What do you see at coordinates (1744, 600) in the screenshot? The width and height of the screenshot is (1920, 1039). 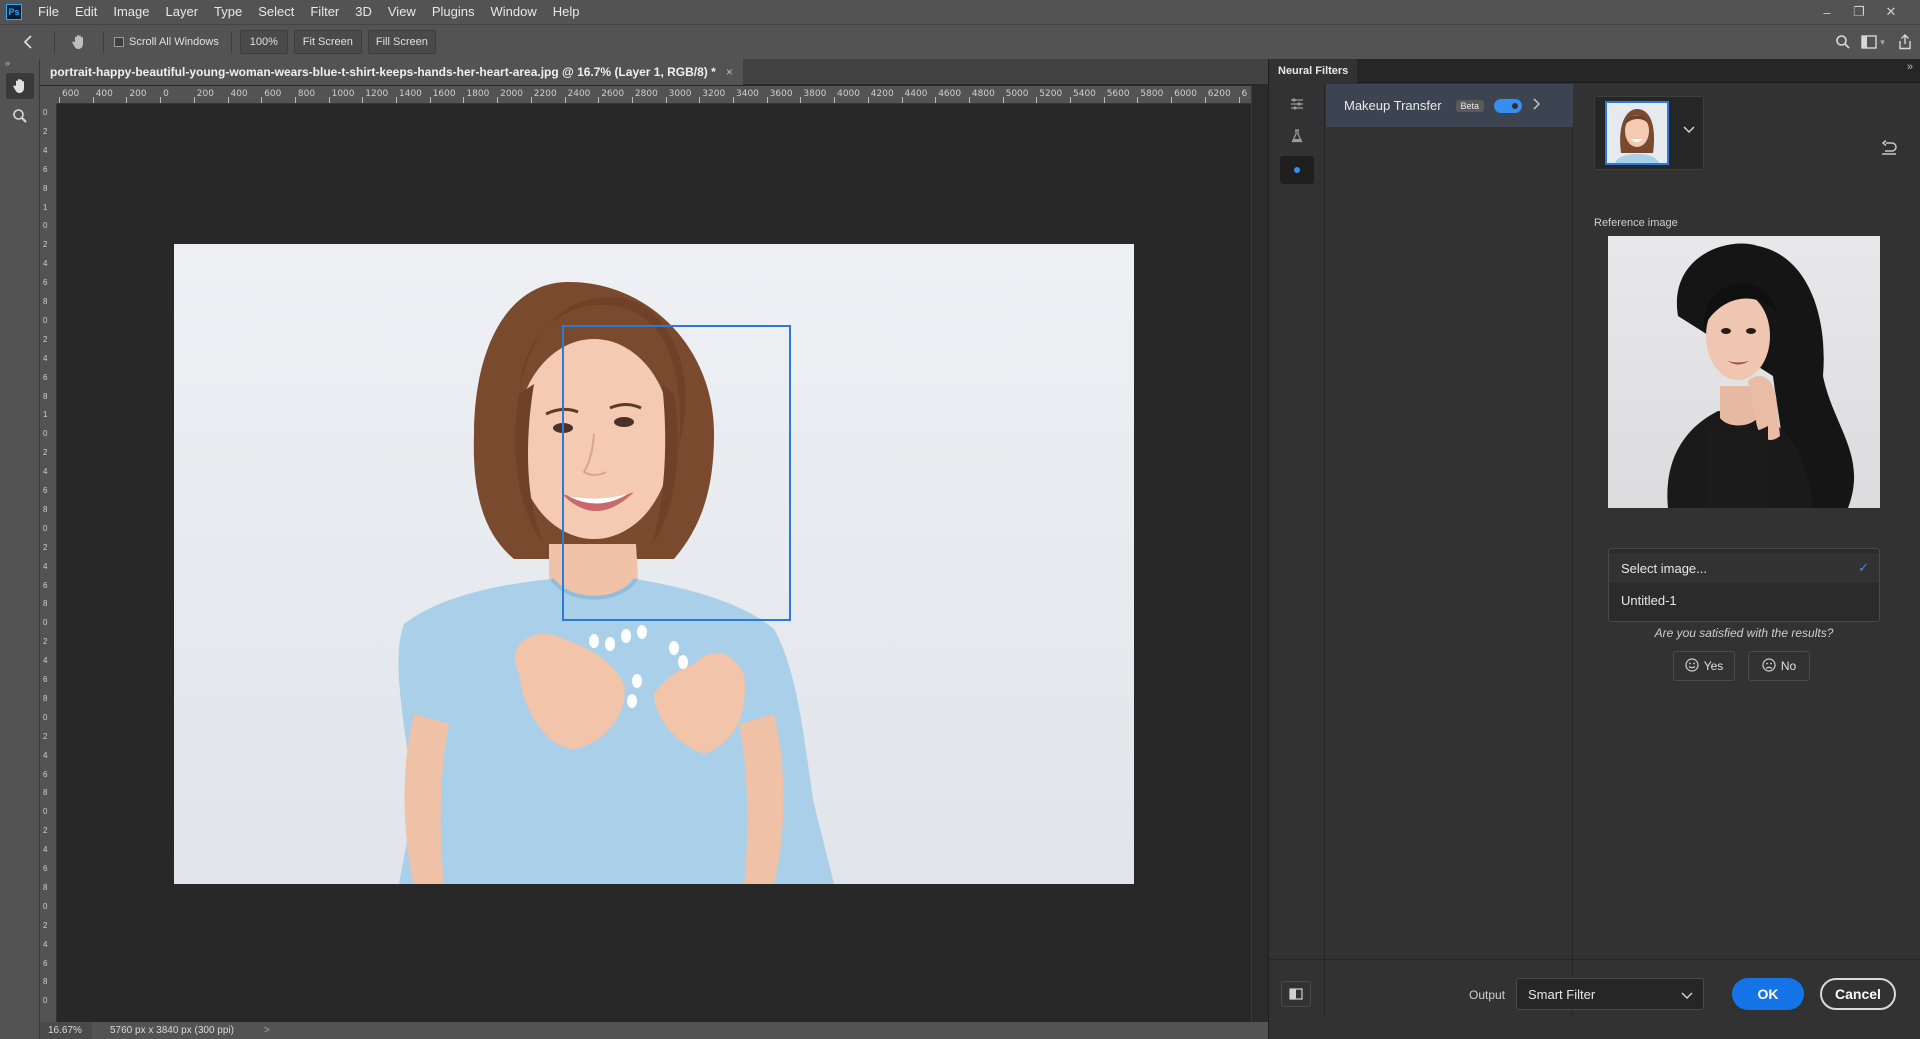 I see `dropdown-option-untitled-1: Untitled-1` at bounding box center [1744, 600].